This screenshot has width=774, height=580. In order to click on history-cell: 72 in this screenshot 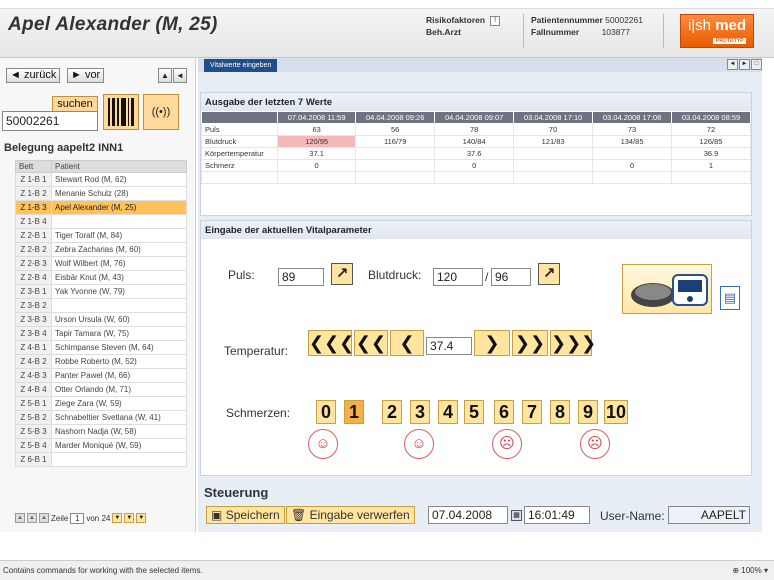, I will do `click(711, 129)`.